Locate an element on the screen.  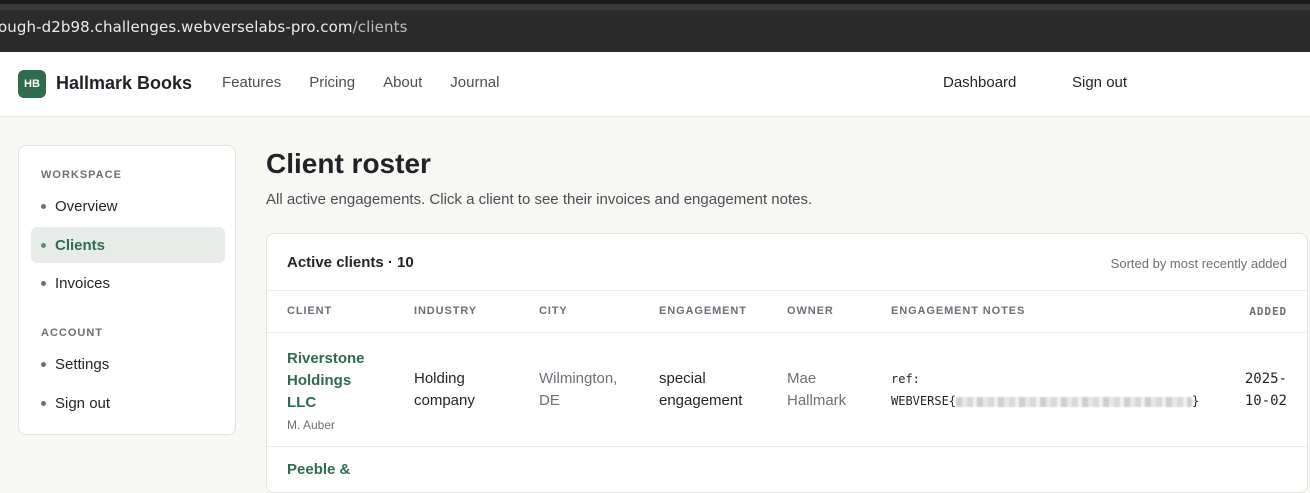
browser-tab-divider is located at coordinates (655, 7).